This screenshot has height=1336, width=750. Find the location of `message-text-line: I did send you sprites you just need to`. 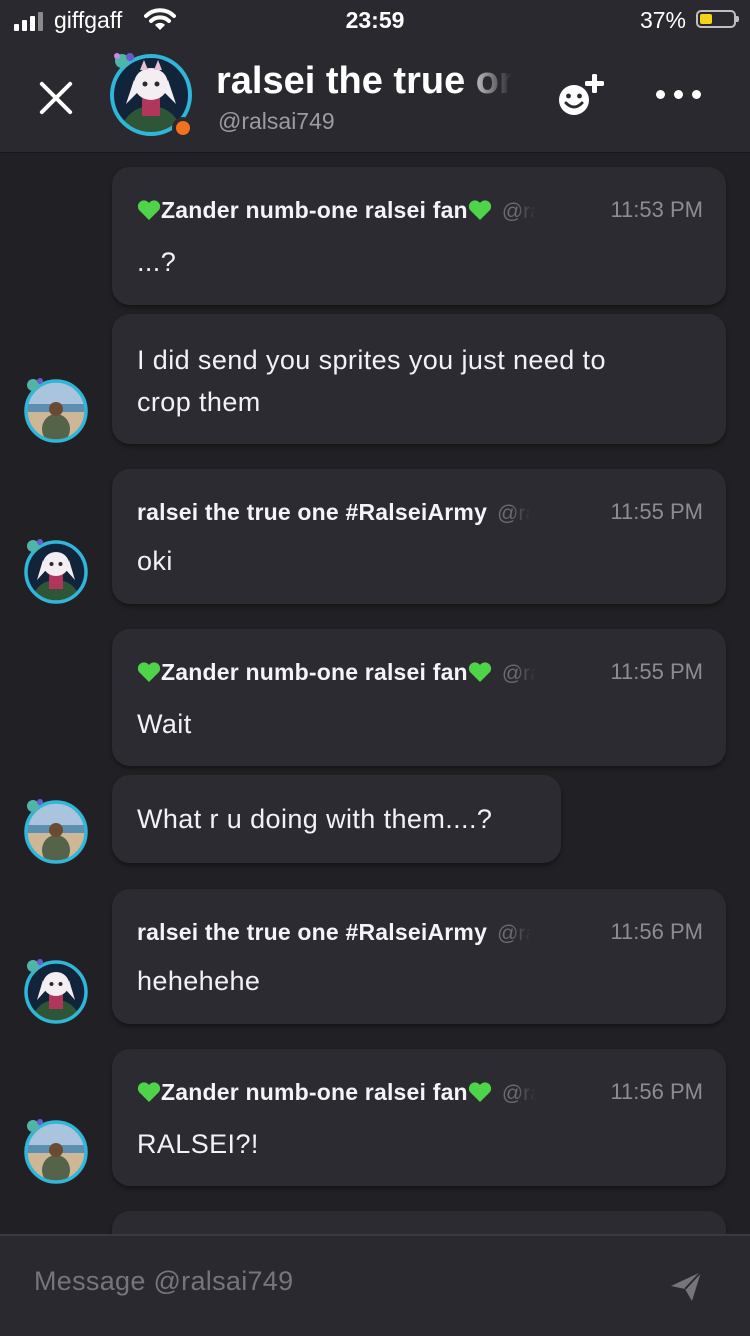

message-text-line: I did send you sprites you just need to is located at coordinates (371, 360).